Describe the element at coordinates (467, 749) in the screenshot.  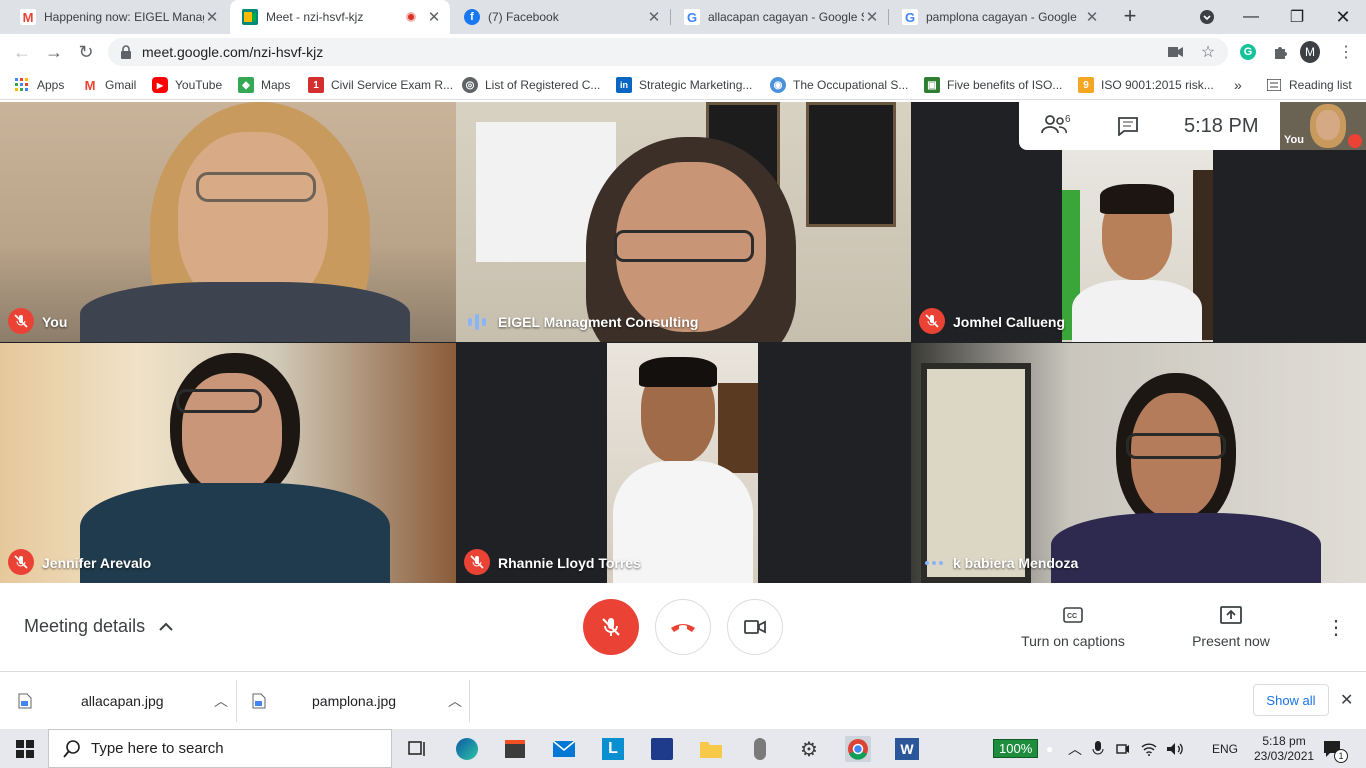
I see `edge-icon` at that location.